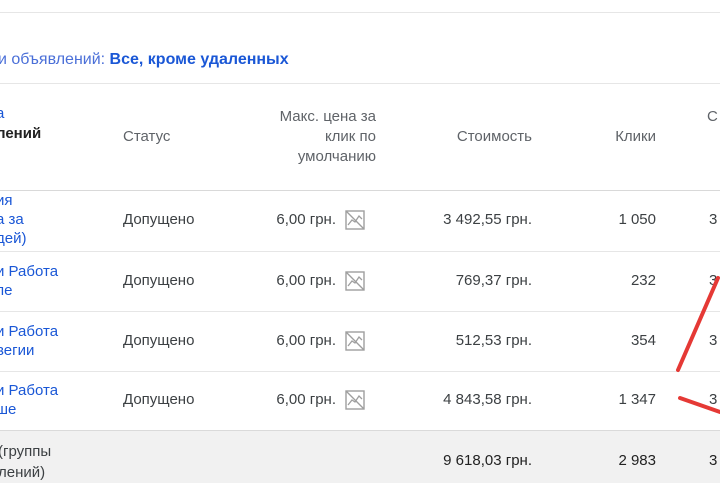 The height and width of the screenshot is (483, 720). Describe the element at coordinates (26, 451) in the screenshot. I see `total-label-line1: (группы` at that location.